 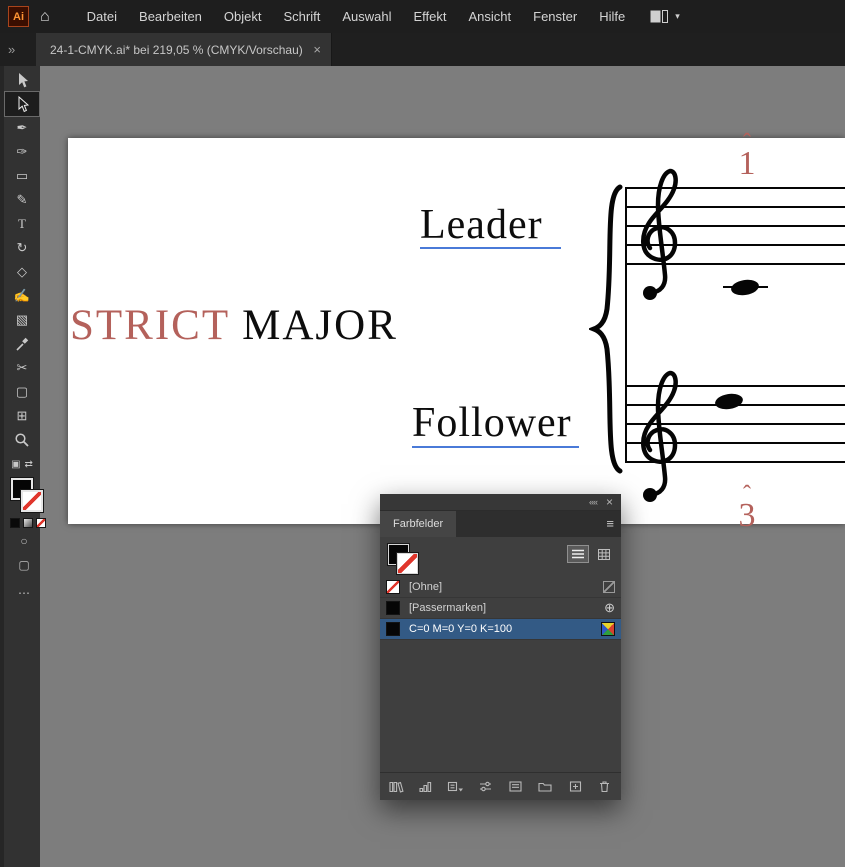 What do you see at coordinates (234, 325) in the screenshot?
I see `strict-major-text: STRICT MAJOR` at bounding box center [234, 325].